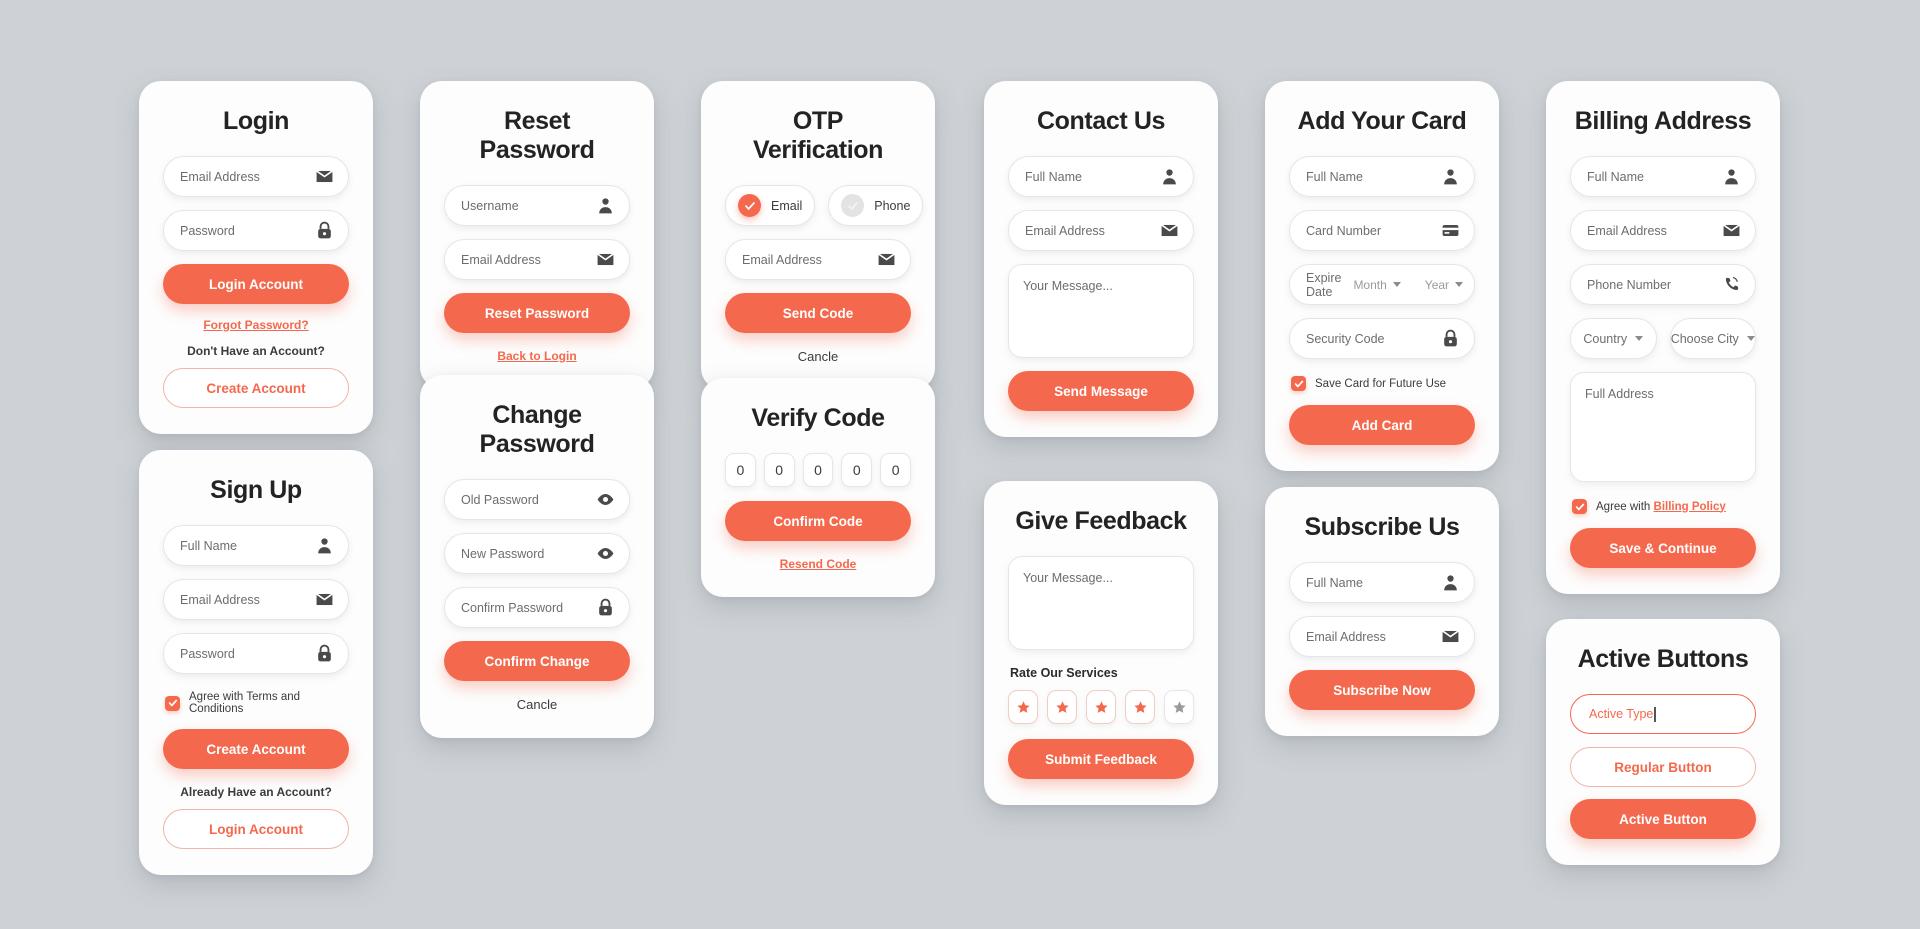 Image resolution: width=1920 pixels, height=929 pixels. I want to click on add-card-button: Add Card, so click(1382, 425).